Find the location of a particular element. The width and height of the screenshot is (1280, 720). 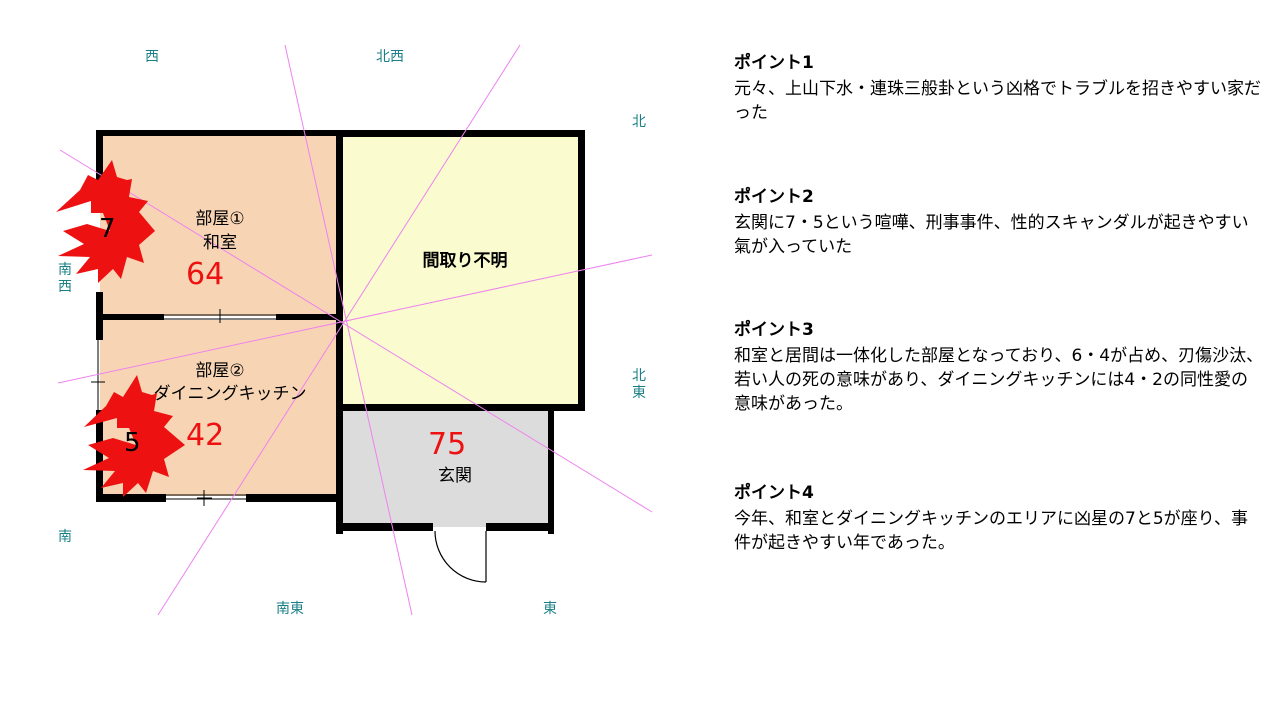

room2-name: 部屋② is located at coordinates (220, 371).